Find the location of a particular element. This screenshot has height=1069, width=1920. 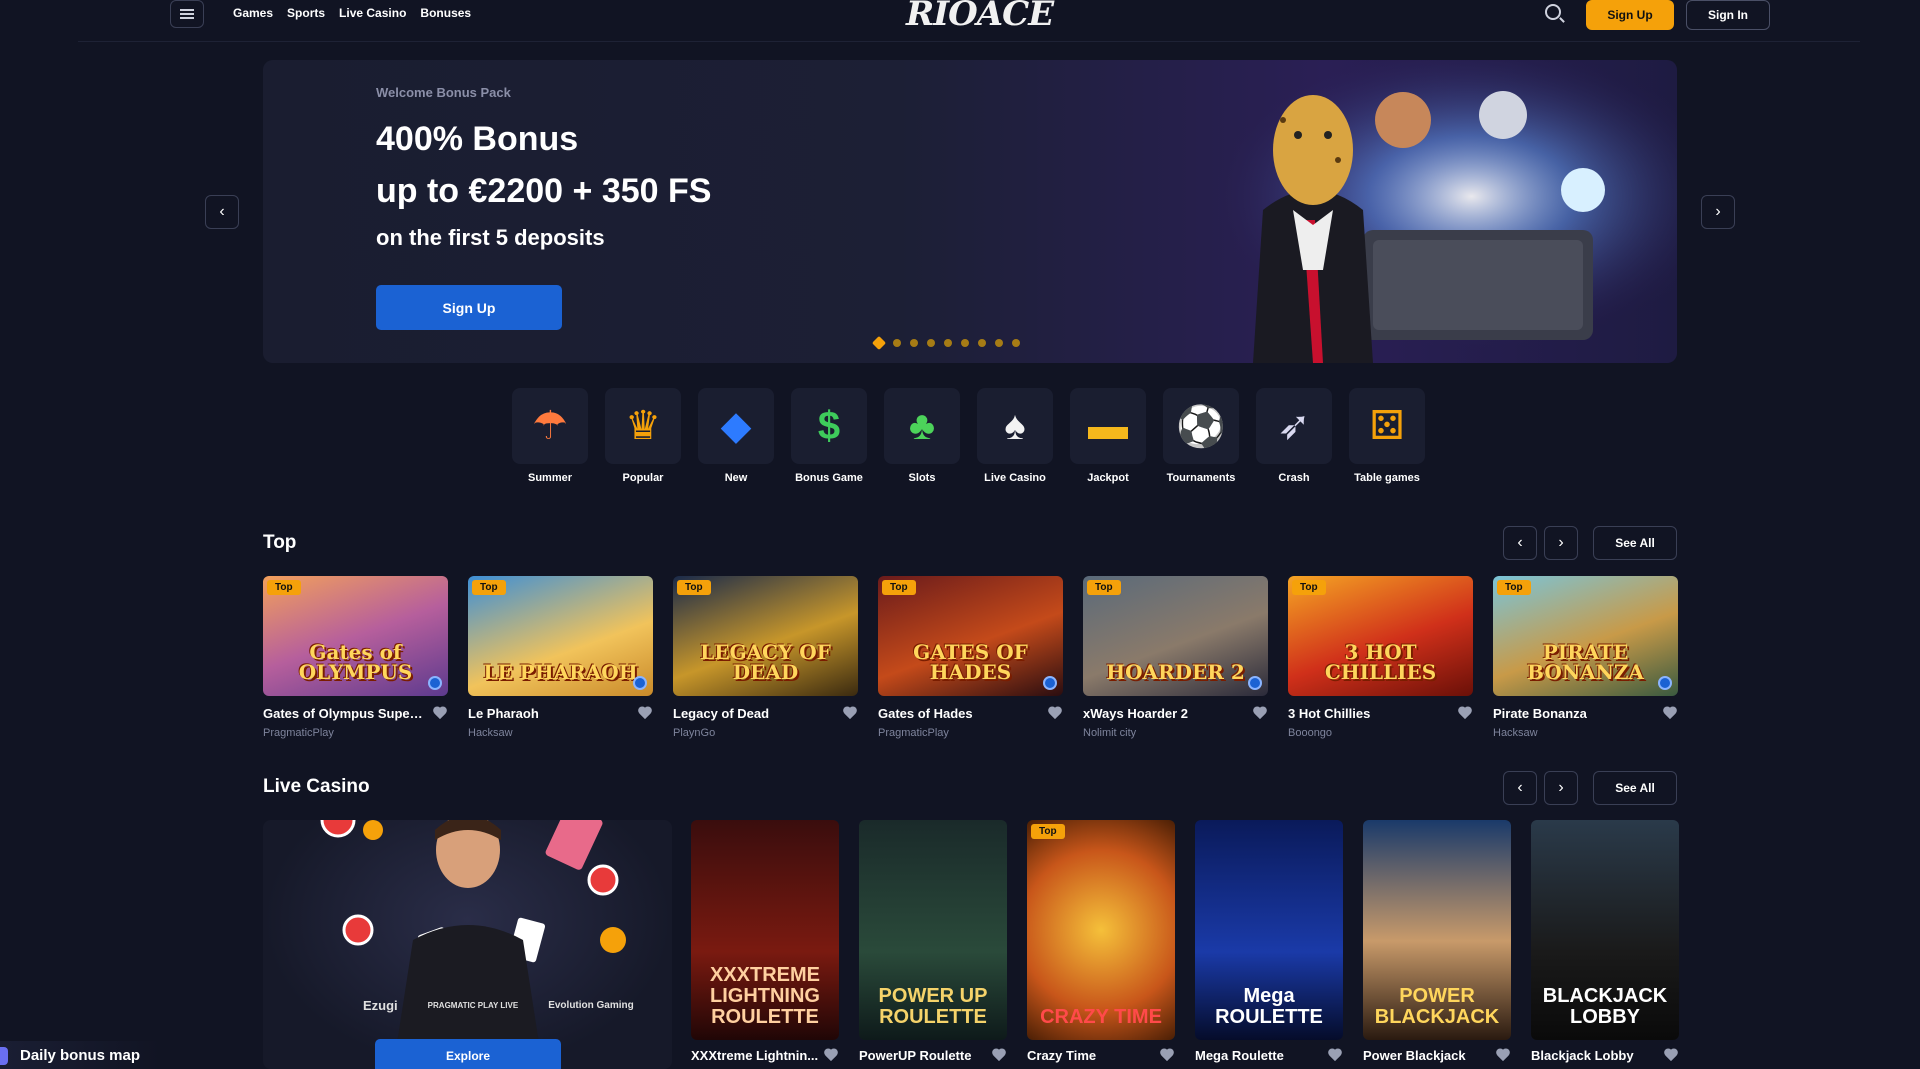

nav-games: Games is located at coordinates (253, 13).